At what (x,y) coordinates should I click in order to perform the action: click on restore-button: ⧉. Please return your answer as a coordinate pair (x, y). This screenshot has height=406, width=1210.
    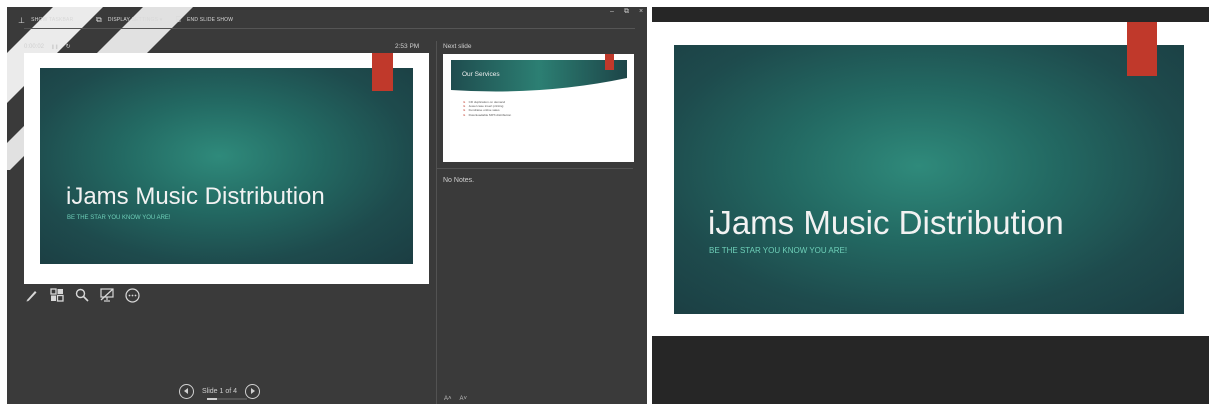
    Looking at the image, I should click on (626, 12).